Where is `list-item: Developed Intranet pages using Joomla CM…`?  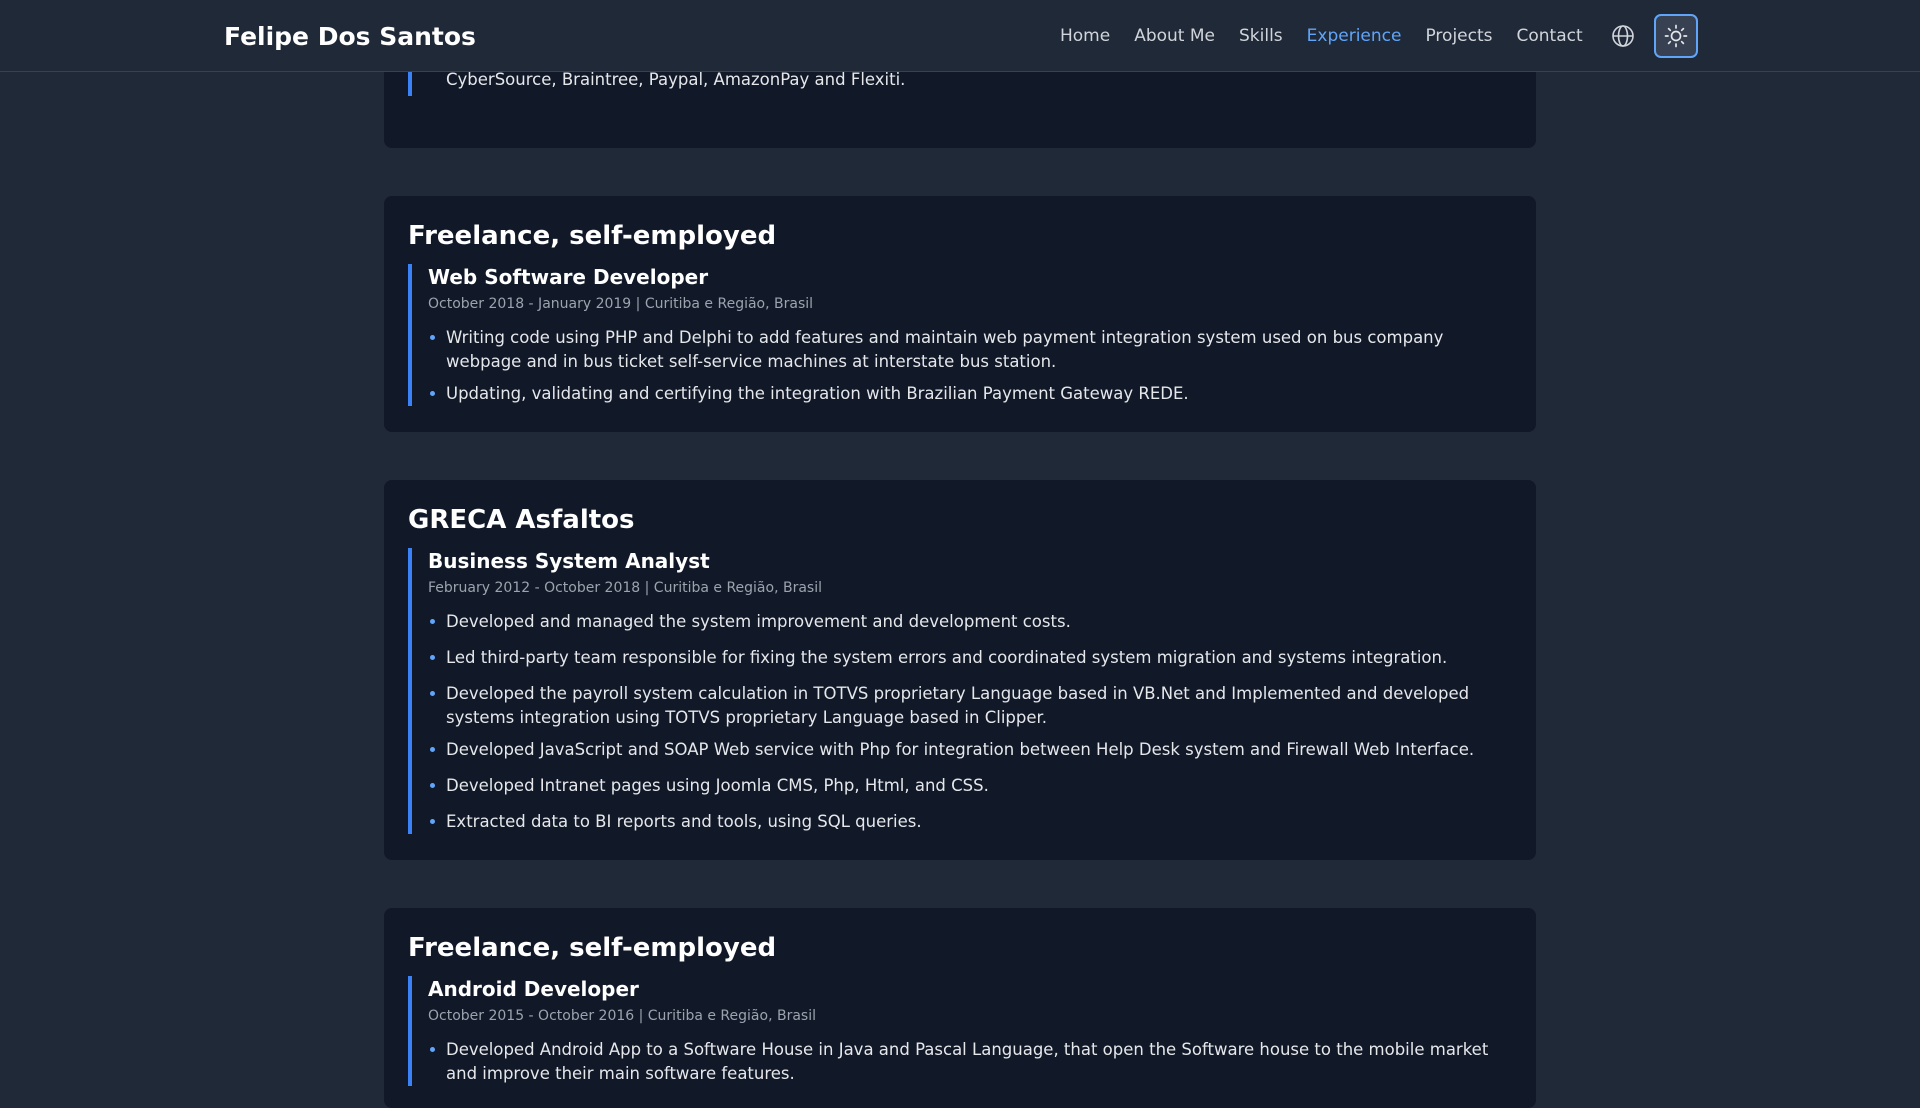
list-item: Developed Intranet pages using Joomla CM… is located at coordinates (970, 786).